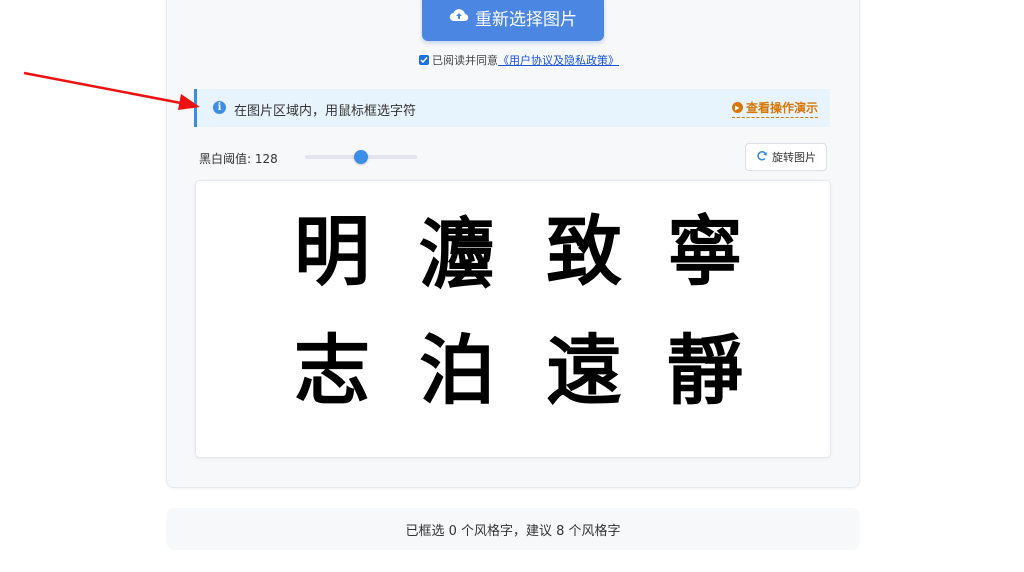 Image resolution: width=1024 pixels, height=572 pixels. I want to click on selection-status-text: 已框选 0 个风格字，建议 8 个风格字, so click(513, 531).